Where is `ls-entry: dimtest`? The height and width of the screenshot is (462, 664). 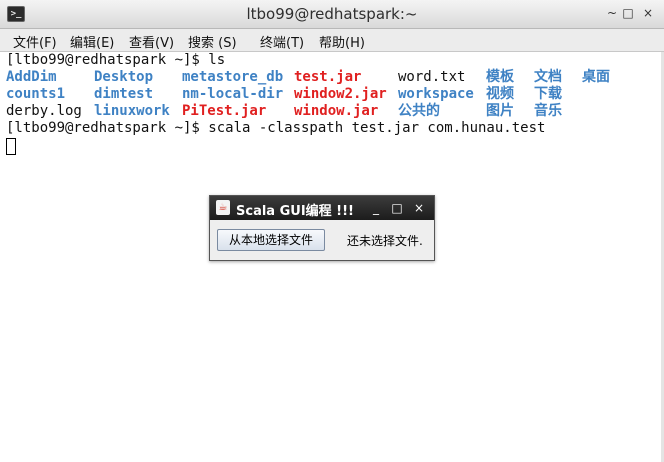
ls-entry: dimtest is located at coordinates (124, 94).